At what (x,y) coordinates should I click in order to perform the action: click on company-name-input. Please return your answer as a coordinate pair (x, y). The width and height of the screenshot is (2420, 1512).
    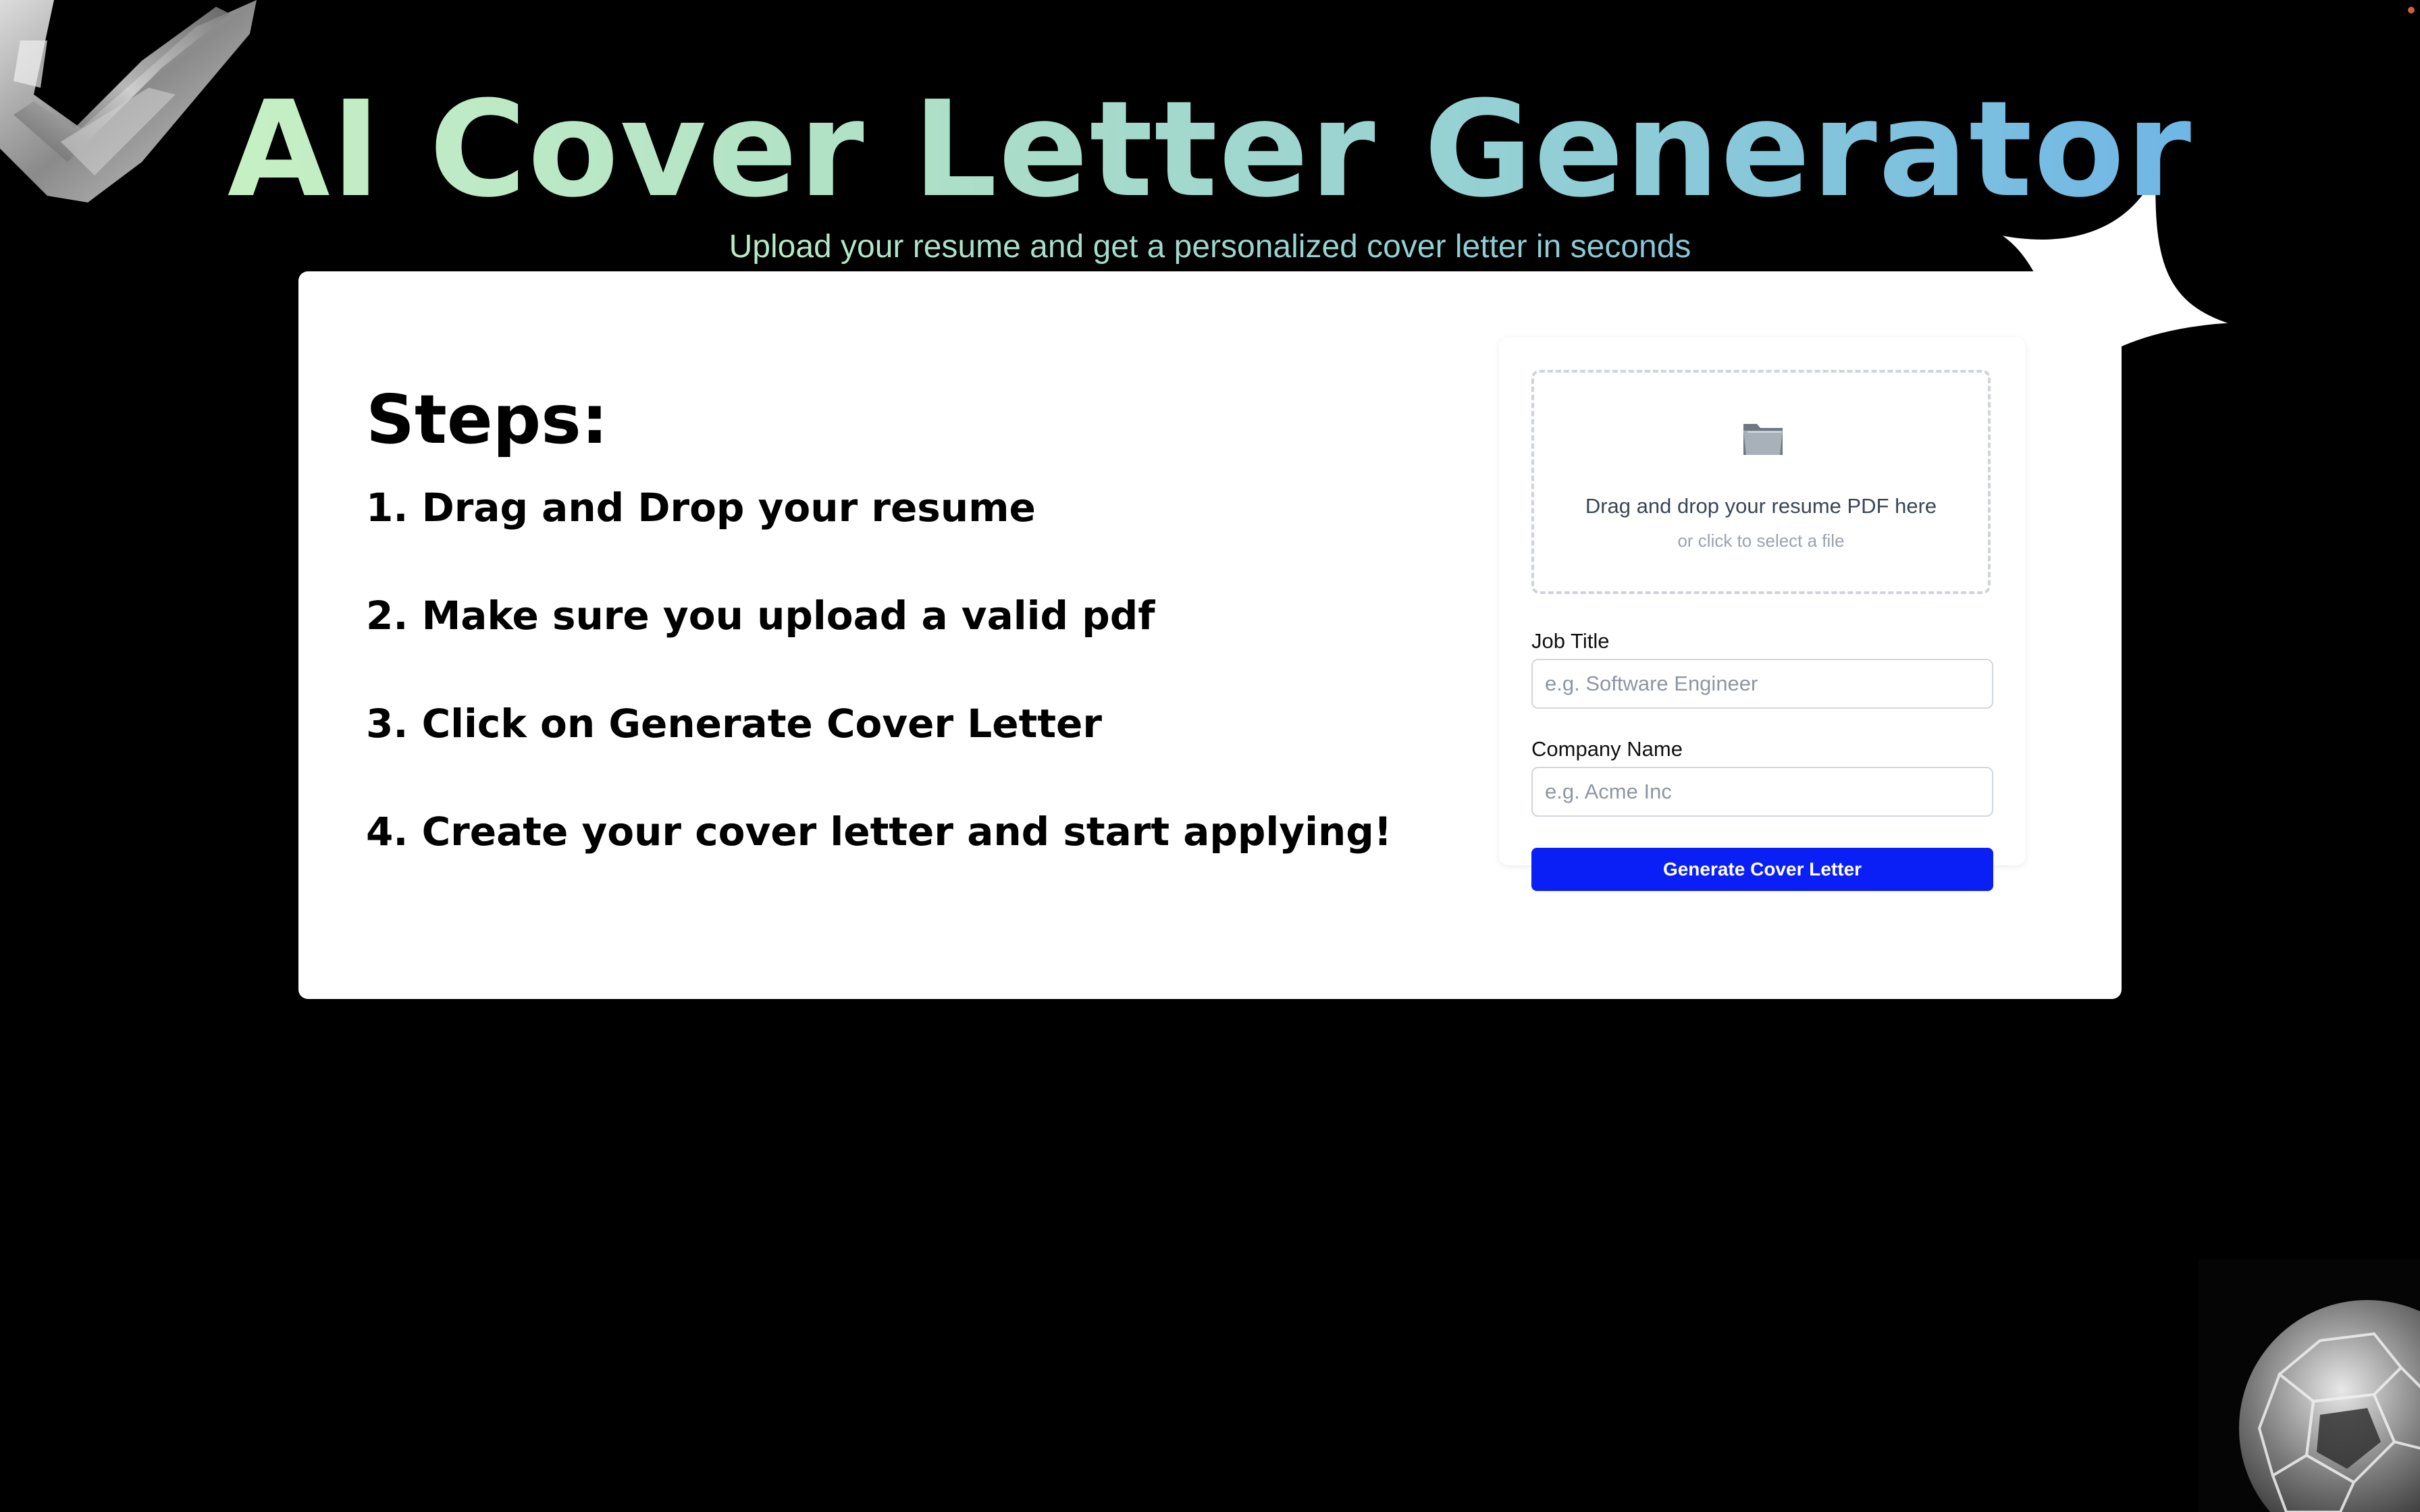
    Looking at the image, I should click on (1762, 792).